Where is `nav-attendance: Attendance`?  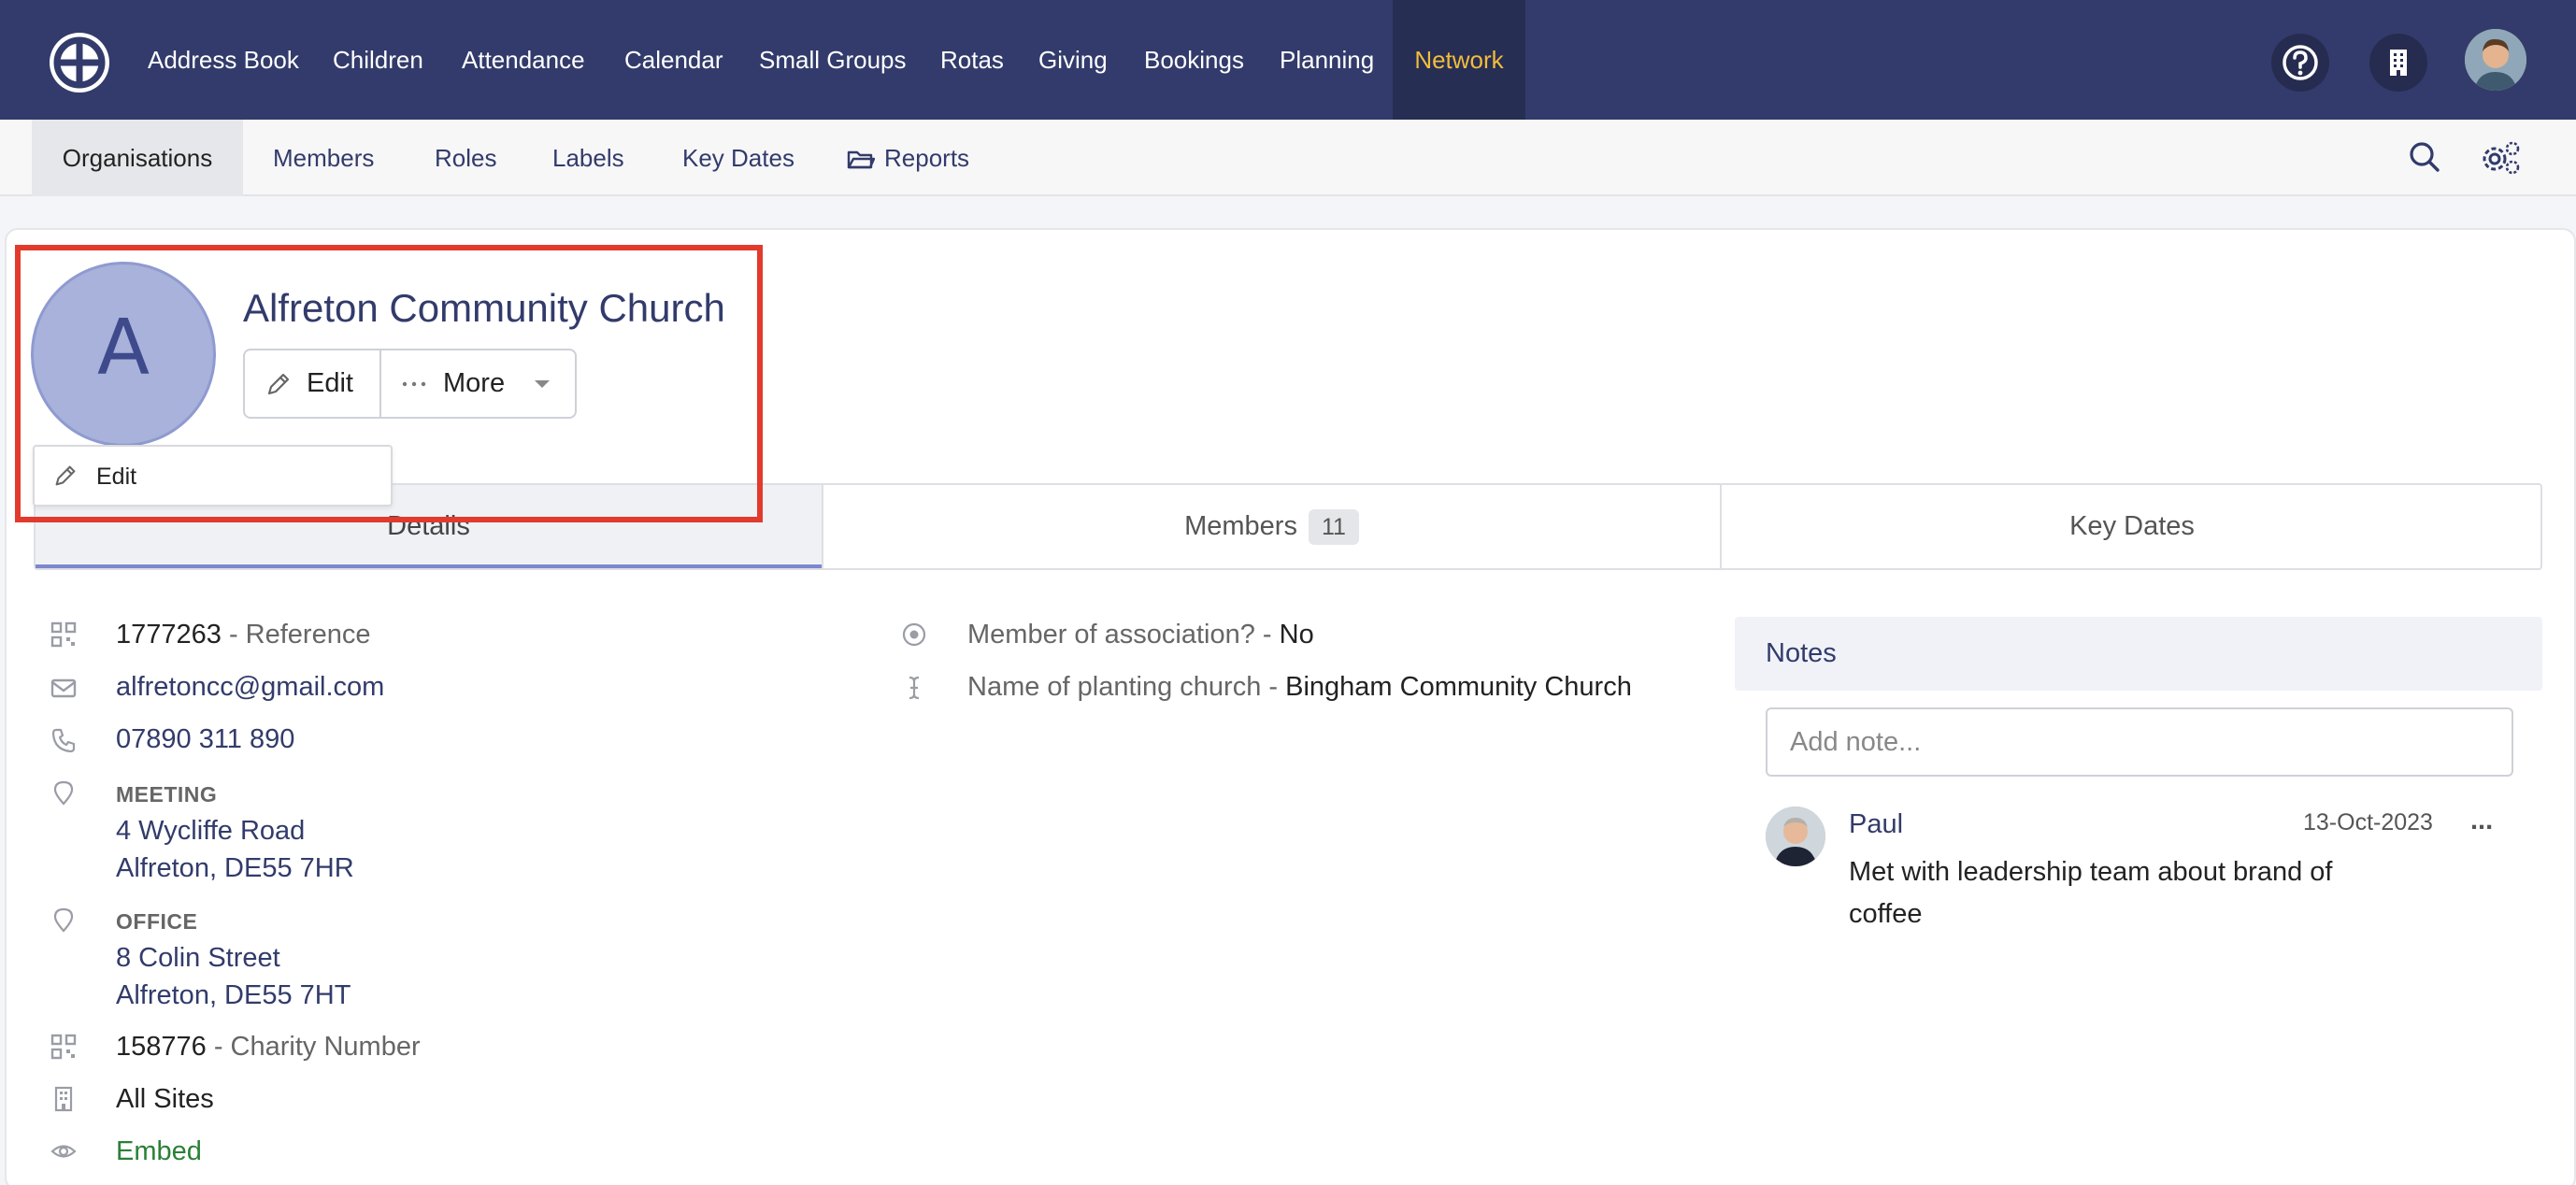
nav-attendance: Attendance is located at coordinates (523, 60).